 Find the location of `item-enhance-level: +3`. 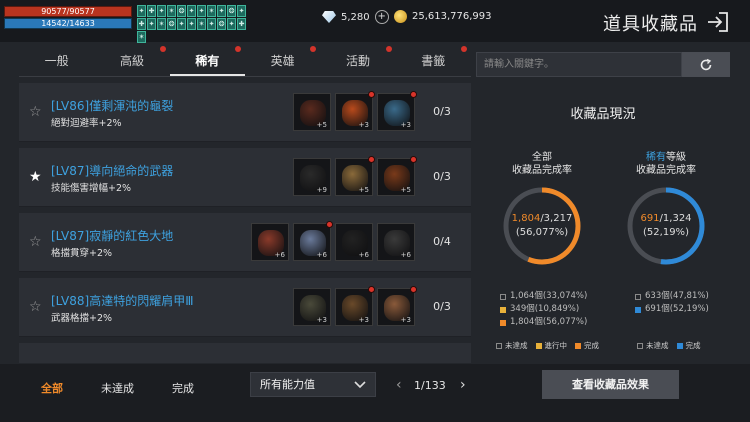

item-enhance-level: +3 is located at coordinates (363, 320).